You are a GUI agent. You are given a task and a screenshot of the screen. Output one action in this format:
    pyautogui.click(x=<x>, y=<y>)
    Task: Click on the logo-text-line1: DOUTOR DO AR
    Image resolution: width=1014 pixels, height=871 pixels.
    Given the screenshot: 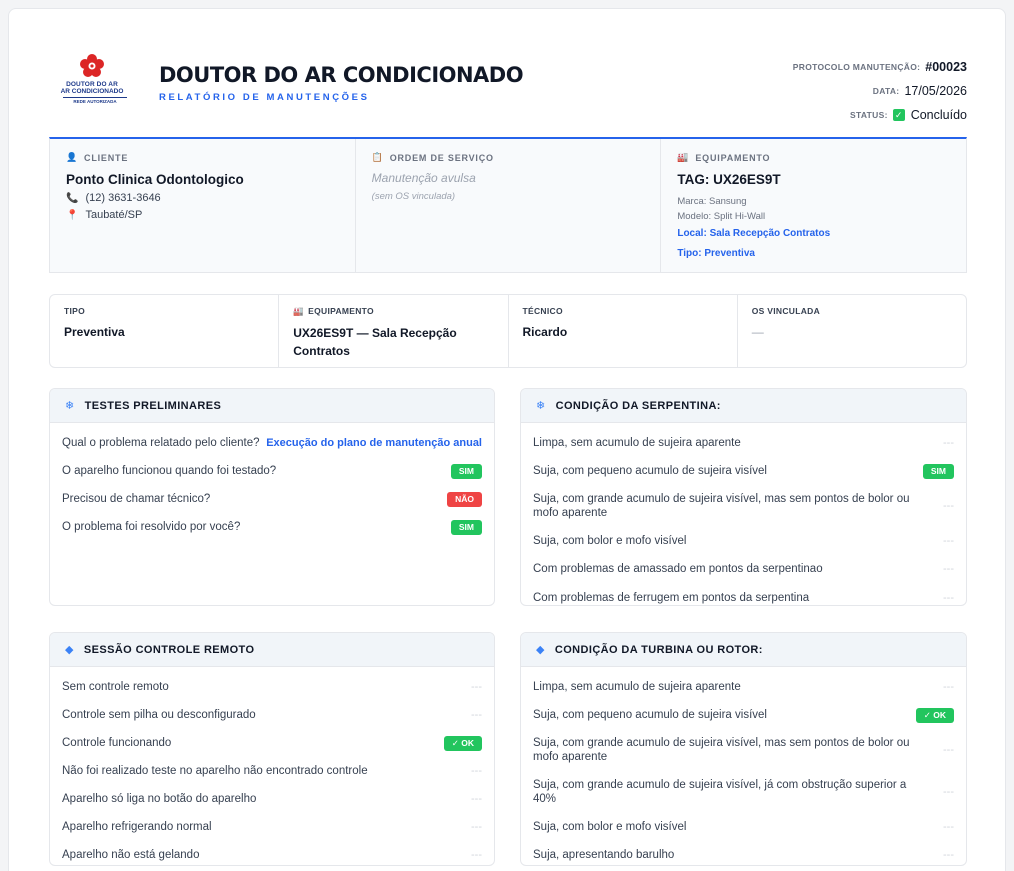 What is the action you would take?
    pyautogui.click(x=92, y=84)
    